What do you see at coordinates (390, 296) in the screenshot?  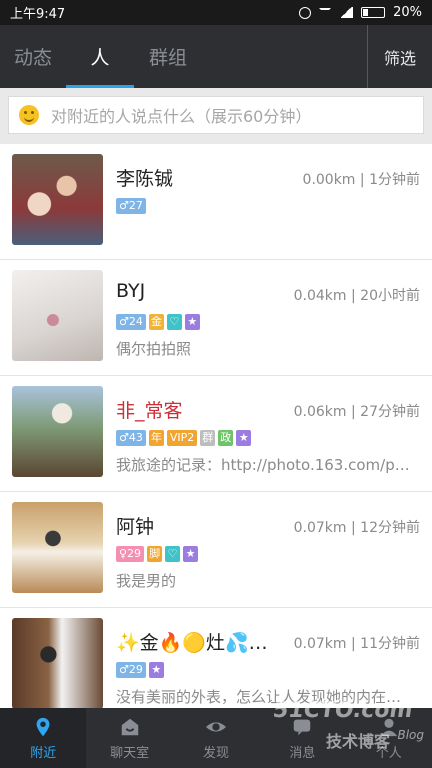 I see `last-active: 20小时前` at bounding box center [390, 296].